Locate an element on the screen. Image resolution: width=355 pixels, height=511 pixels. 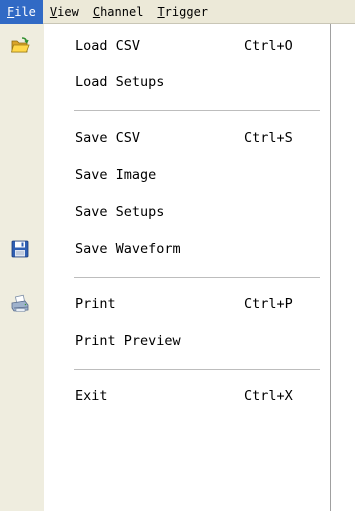
menu-item-shortcut: Ctrl+S is located at coordinates (268, 138).